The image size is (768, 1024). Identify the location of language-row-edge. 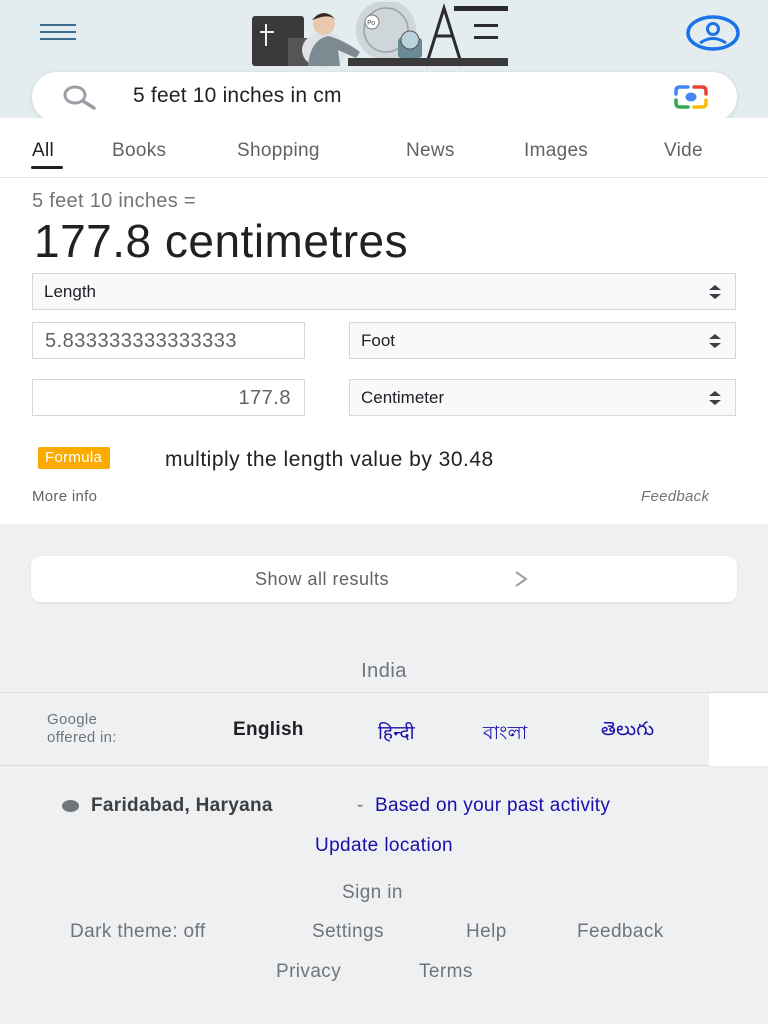
(738, 729).